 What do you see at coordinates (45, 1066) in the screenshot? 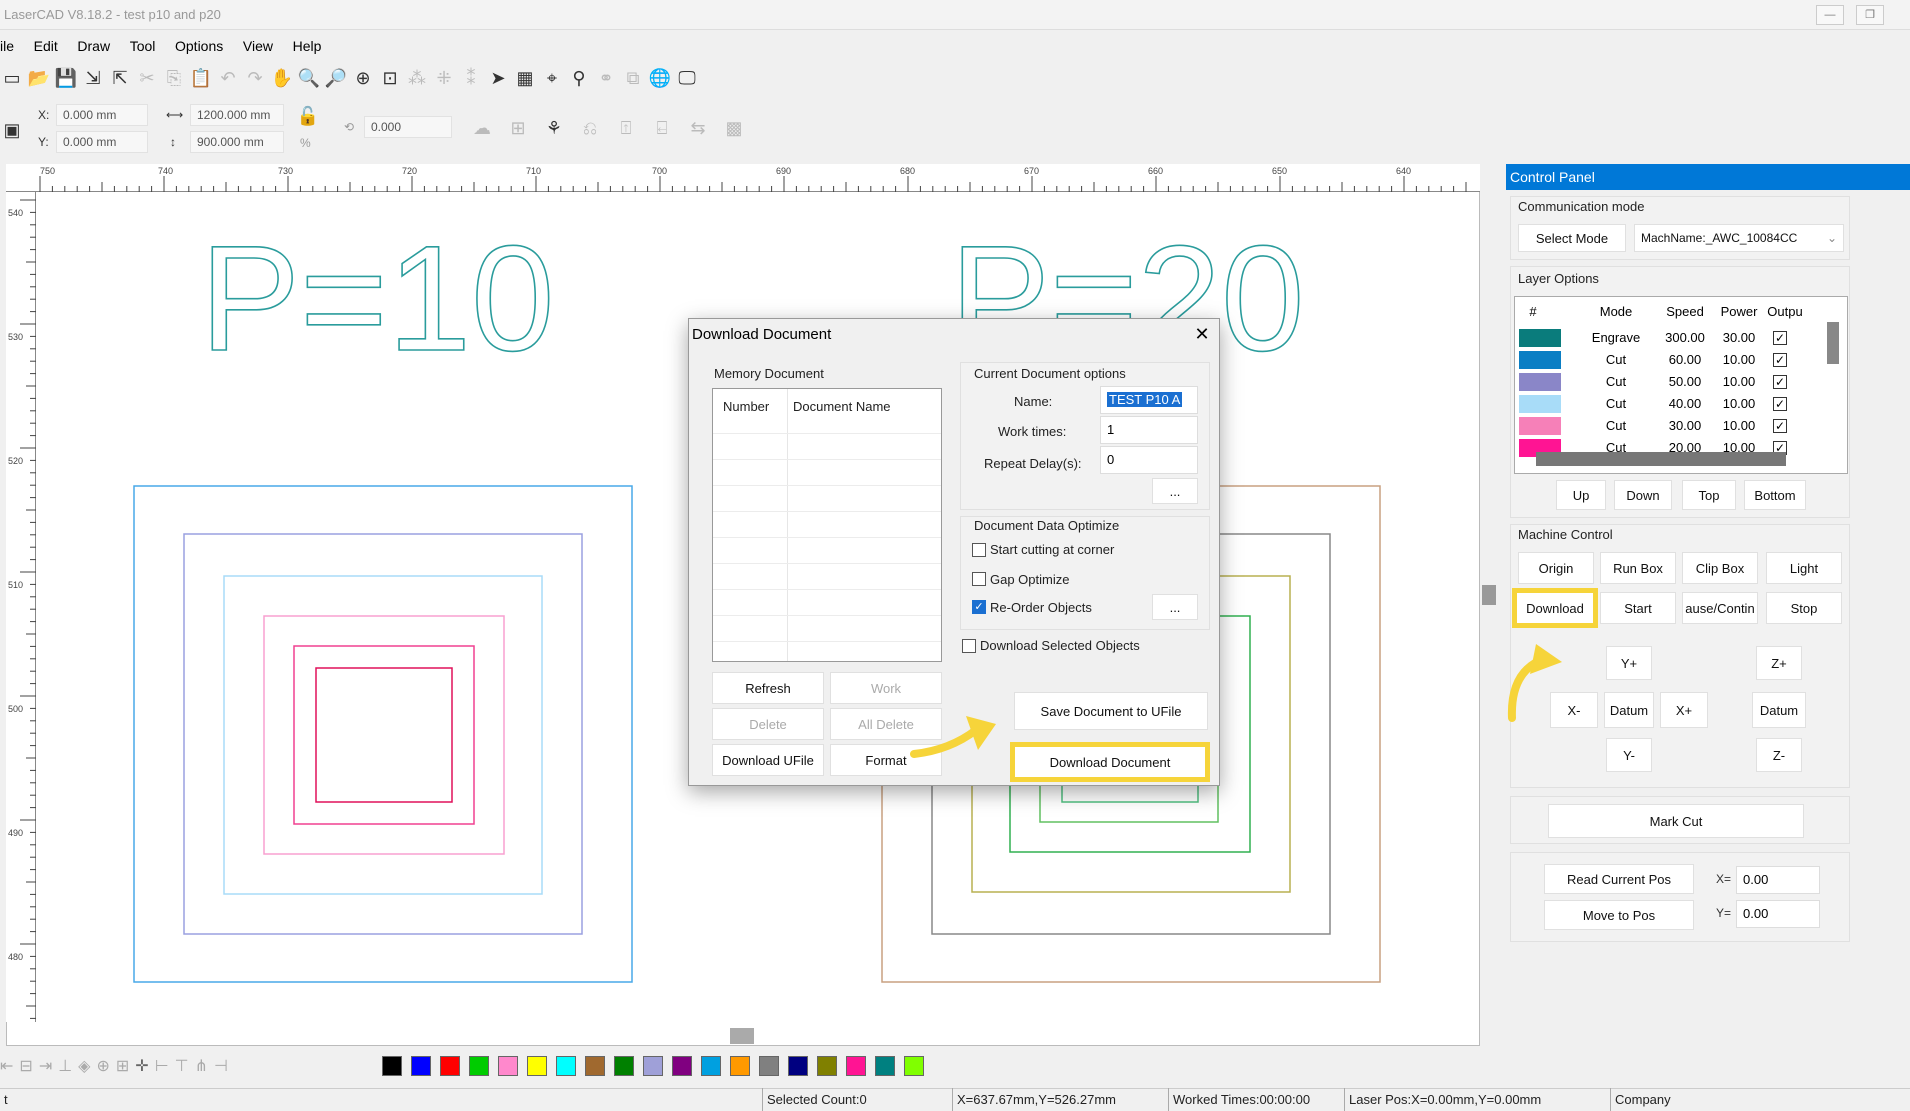
I see `align-right-icon: ⇥` at bounding box center [45, 1066].